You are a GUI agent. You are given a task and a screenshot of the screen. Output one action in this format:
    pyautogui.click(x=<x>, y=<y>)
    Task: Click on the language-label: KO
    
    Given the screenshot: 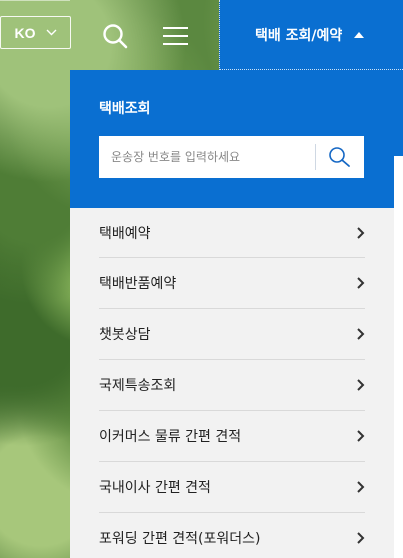 What is the action you would take?
    pyautogui.click(x=25, y=32)
    